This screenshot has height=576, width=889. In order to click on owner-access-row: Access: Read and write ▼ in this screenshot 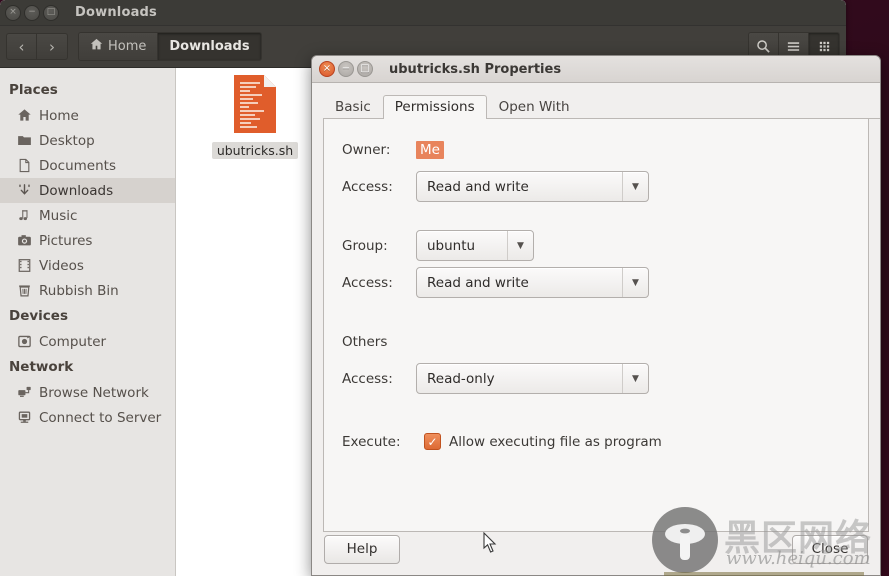, I will do `click(605, 186)`.